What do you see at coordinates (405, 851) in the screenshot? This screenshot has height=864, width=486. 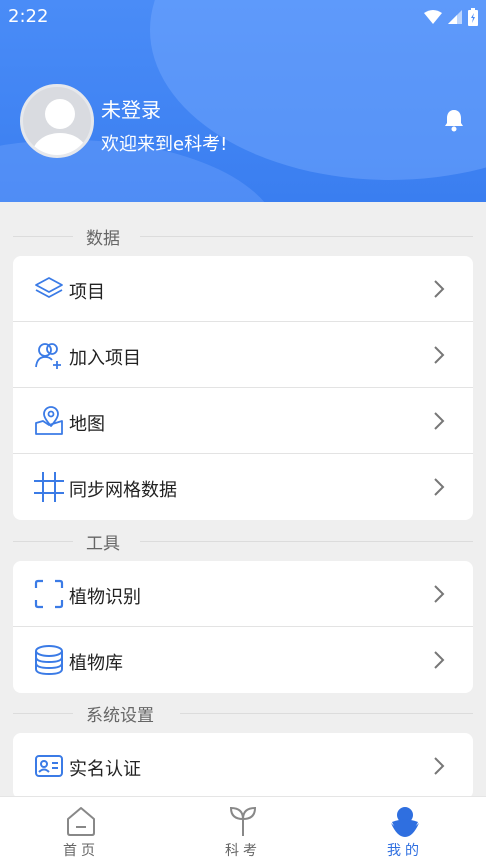 I see `tab-label: 我的` at bounding box center [405, 851].